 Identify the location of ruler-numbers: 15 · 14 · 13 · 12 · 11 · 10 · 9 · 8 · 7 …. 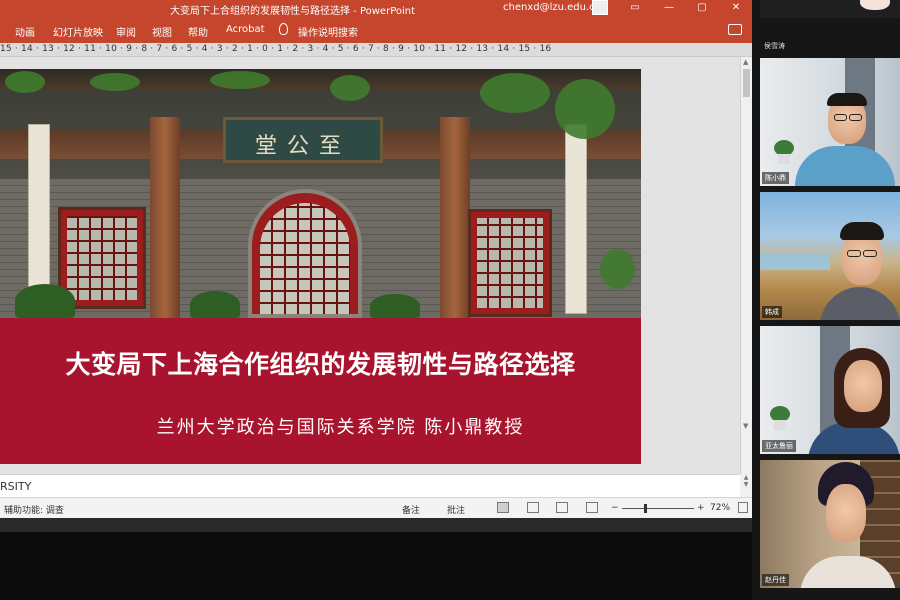
(276, 49).